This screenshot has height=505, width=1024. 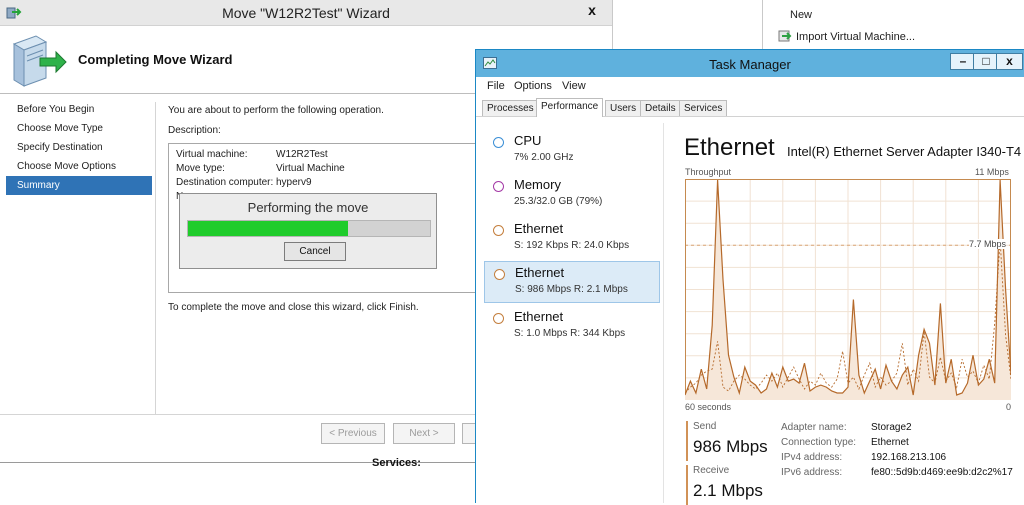 What do you see at coordinates (498, 186) in the screenshot?
I see `memory-indicator-icon` at bounding box center [498, 186].